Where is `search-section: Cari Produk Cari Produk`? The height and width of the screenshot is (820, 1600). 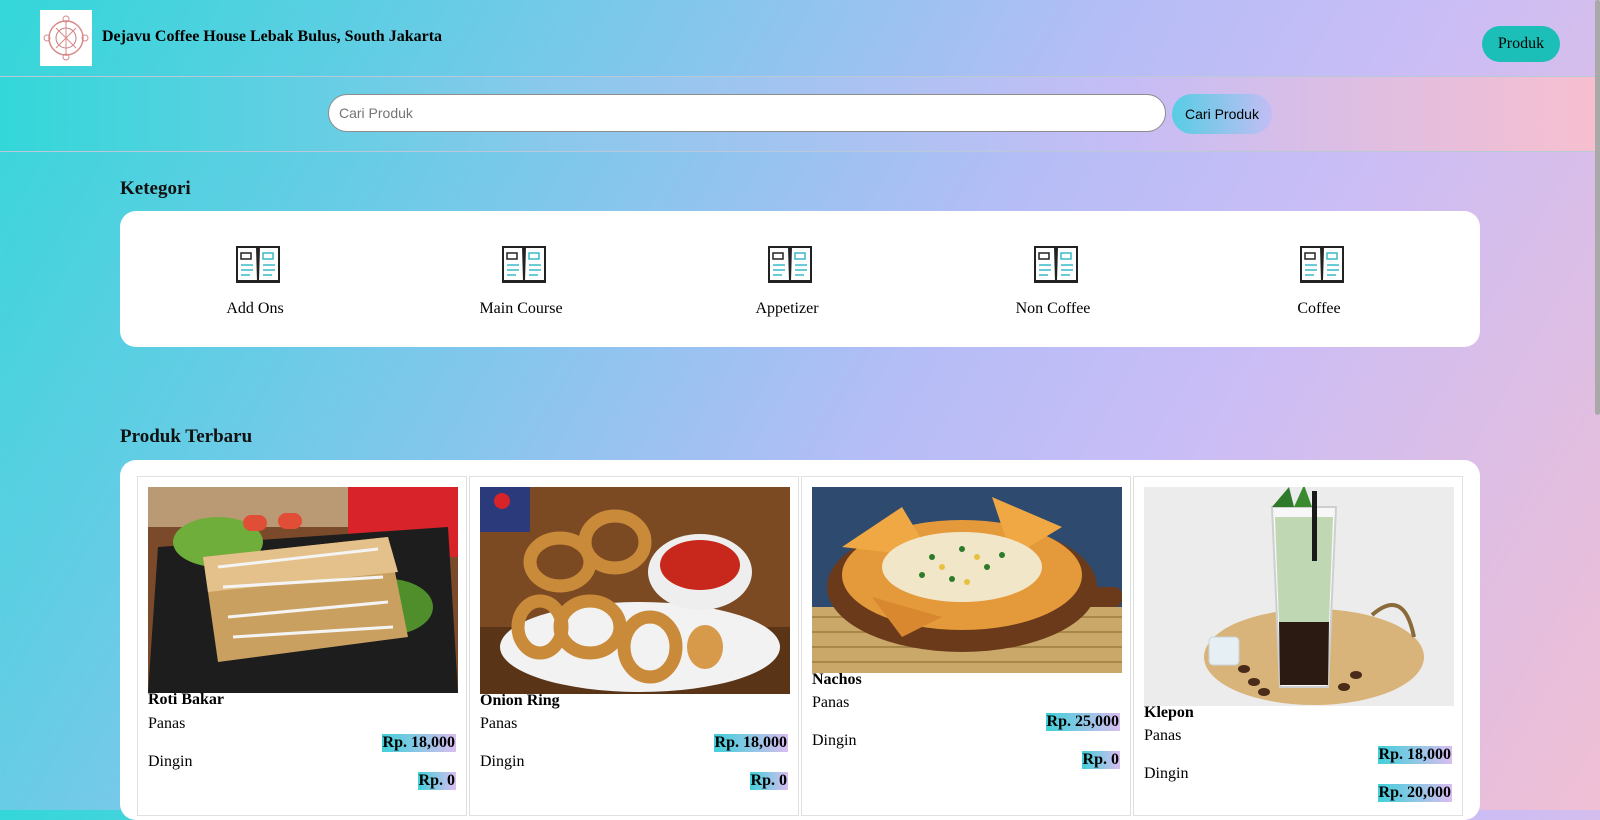 search-section: Cari Produk Cari Produk is located at coordinates (799, 114).